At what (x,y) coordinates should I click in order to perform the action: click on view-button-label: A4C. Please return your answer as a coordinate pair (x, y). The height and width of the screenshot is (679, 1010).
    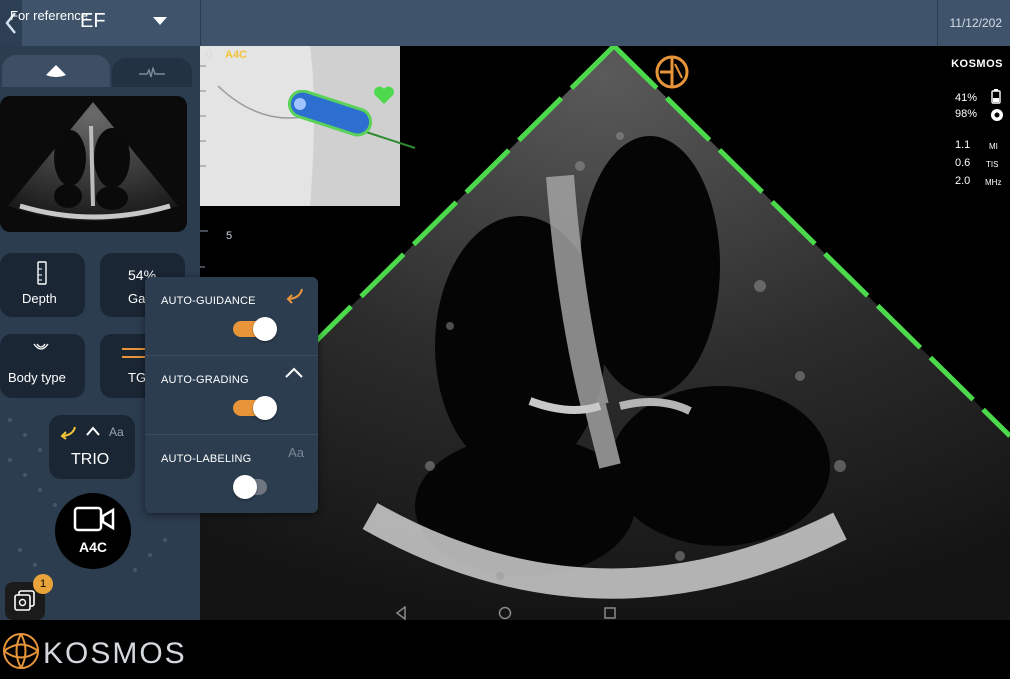
    Looking at the image, I should click on (92, 547).